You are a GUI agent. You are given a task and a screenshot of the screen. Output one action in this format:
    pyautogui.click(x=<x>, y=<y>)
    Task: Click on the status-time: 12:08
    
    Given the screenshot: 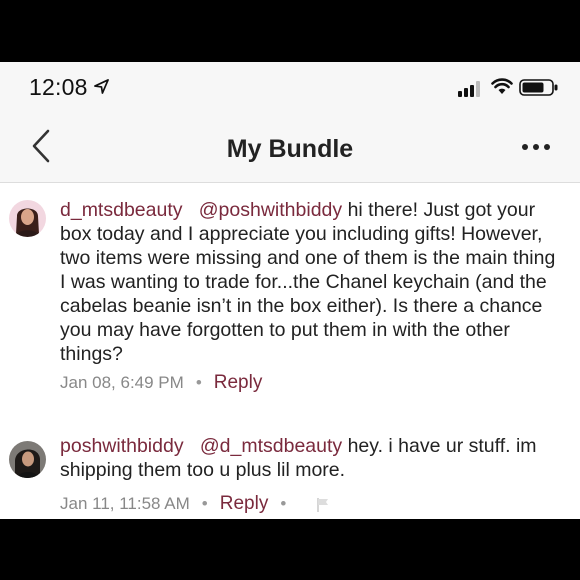 What is the action you would take?
    pyautogui.click(x=58, y=87)
    